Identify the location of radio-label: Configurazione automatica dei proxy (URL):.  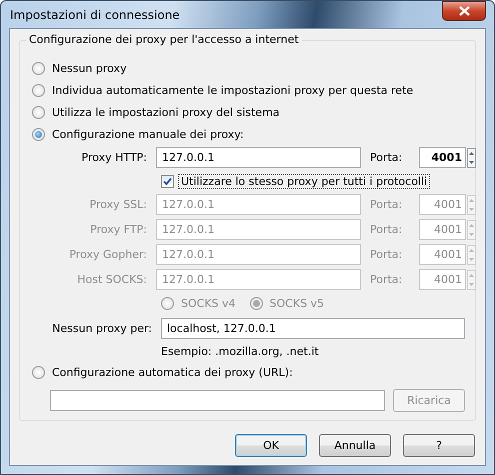
(172, 372).